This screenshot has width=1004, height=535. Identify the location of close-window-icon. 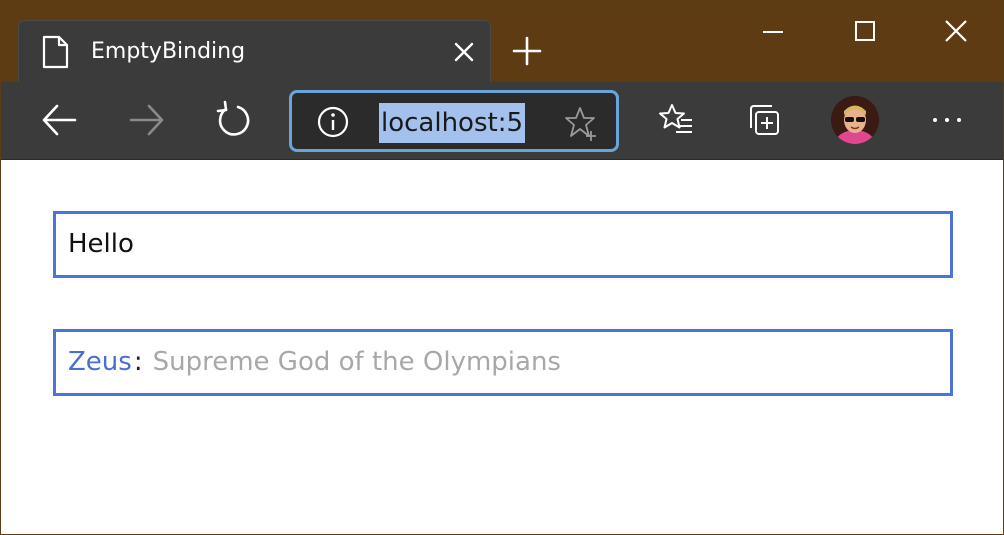
(956, 32).